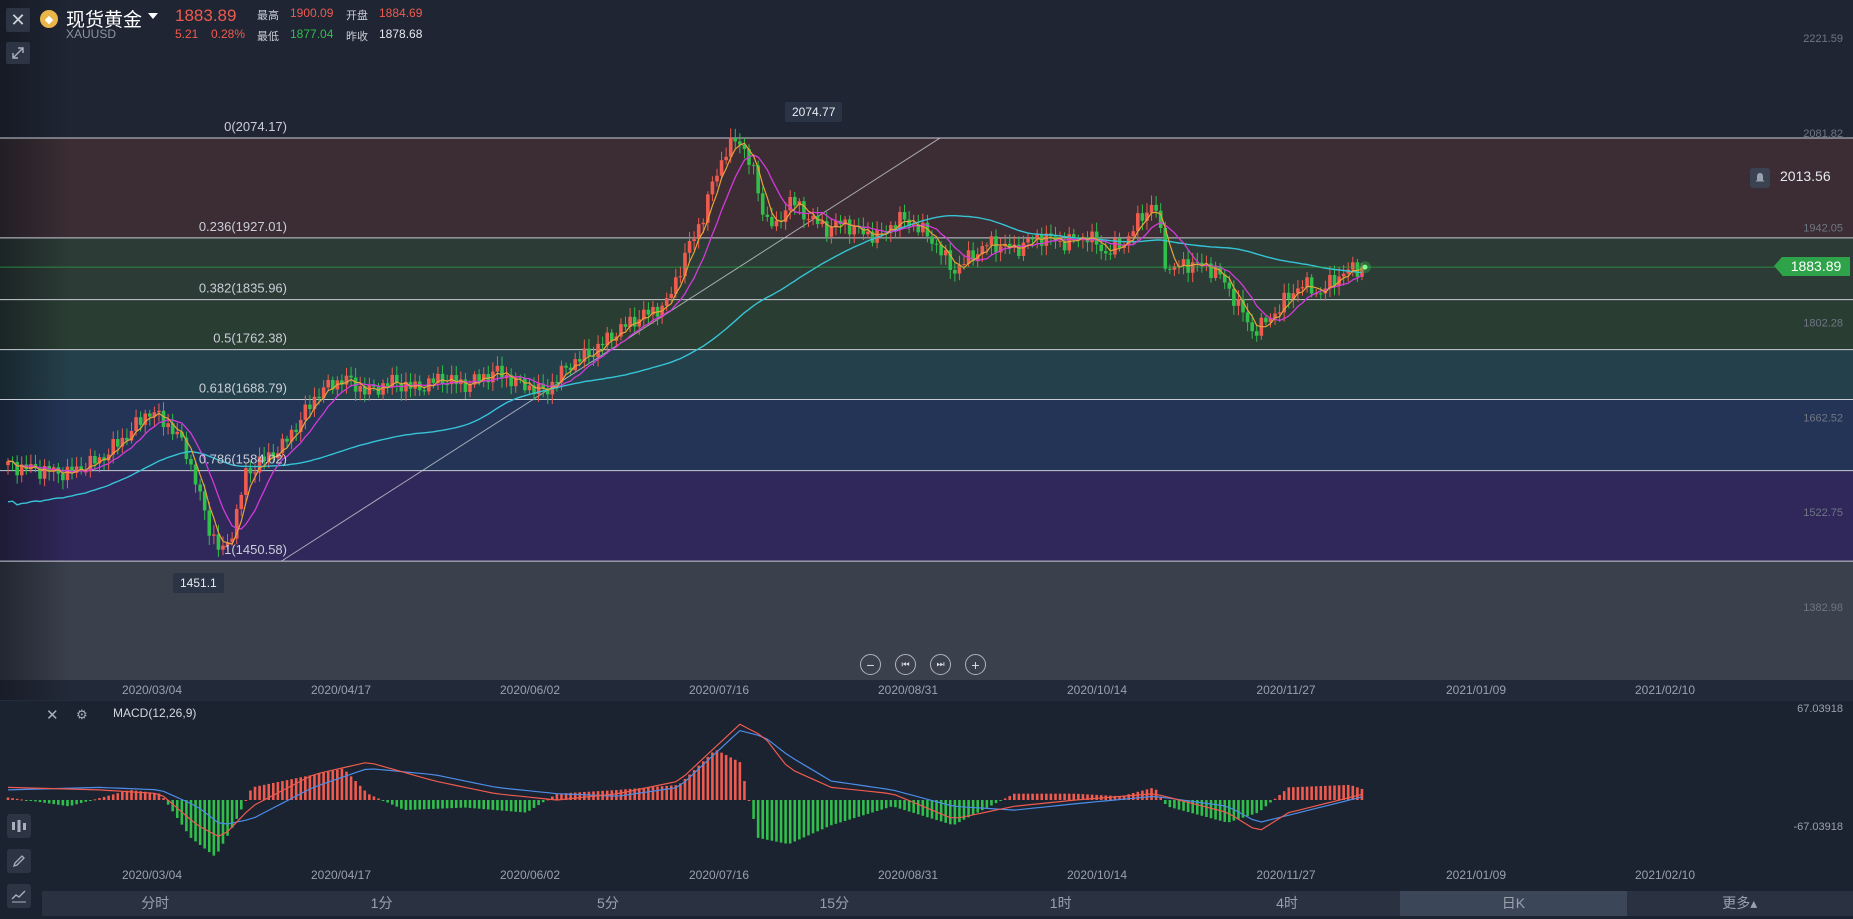 Image resolution: width=1853 pixels, height=919 pixels. What do you see at coordinates (834, 903) in the screenshot?
I see `tab-15min: 15分` at bounding box center [834, 903].